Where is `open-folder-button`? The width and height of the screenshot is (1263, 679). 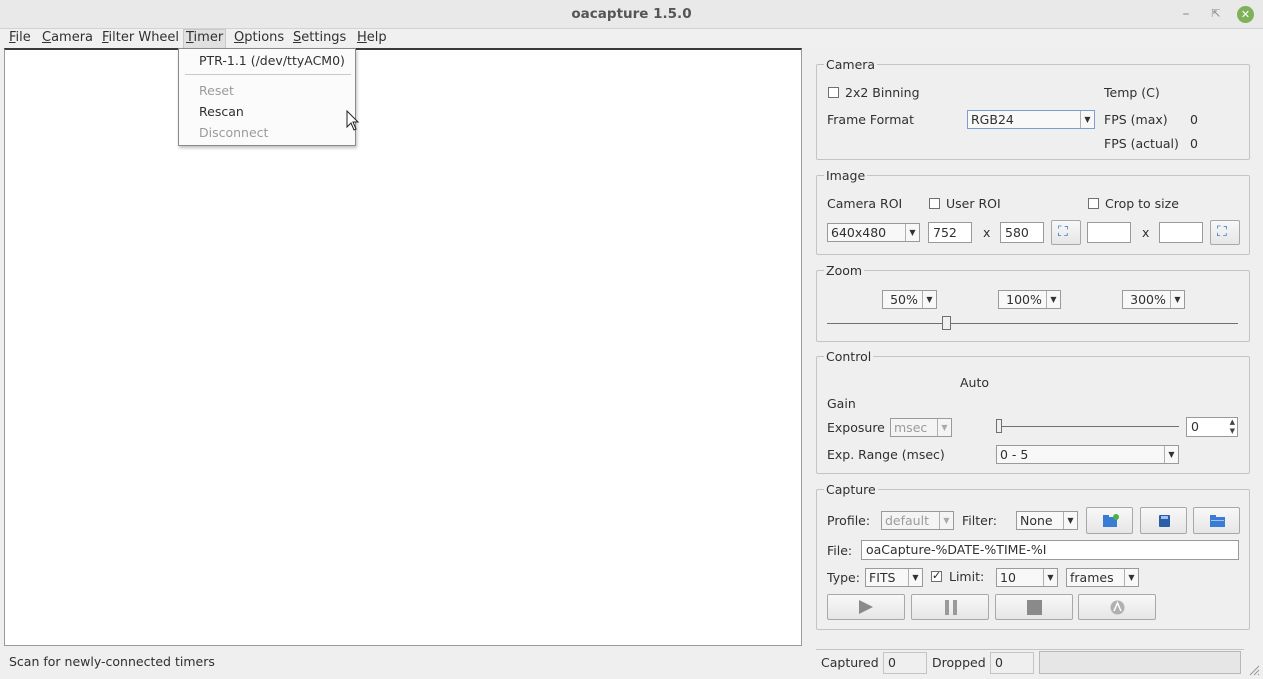
open-folder-button is located at coordinates (1216, 520).